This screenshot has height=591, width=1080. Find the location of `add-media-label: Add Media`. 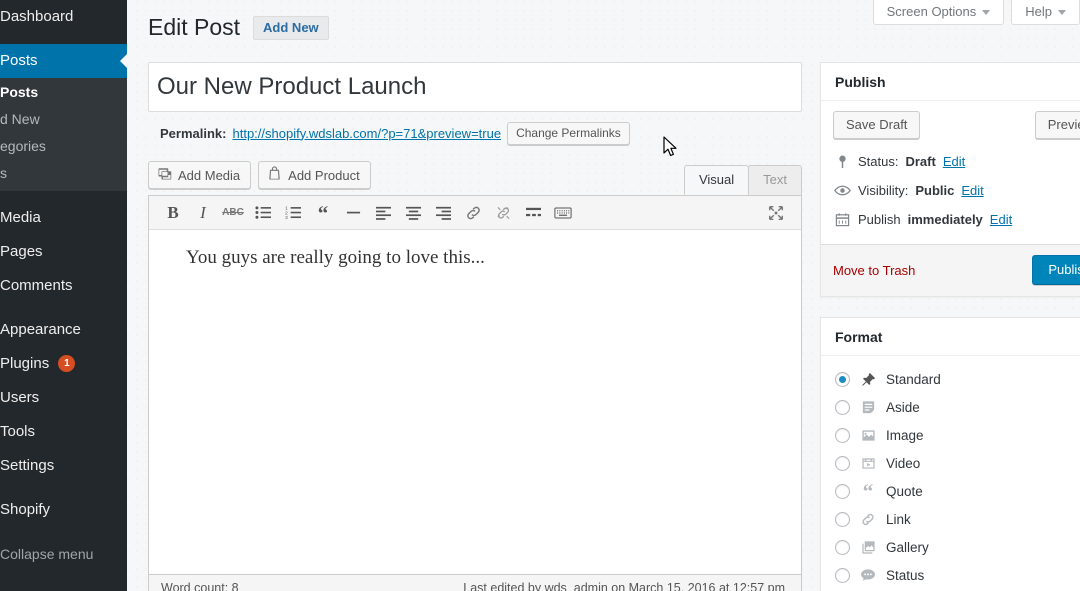

add-media-label: Add Media is located at coordinates (209, 175).